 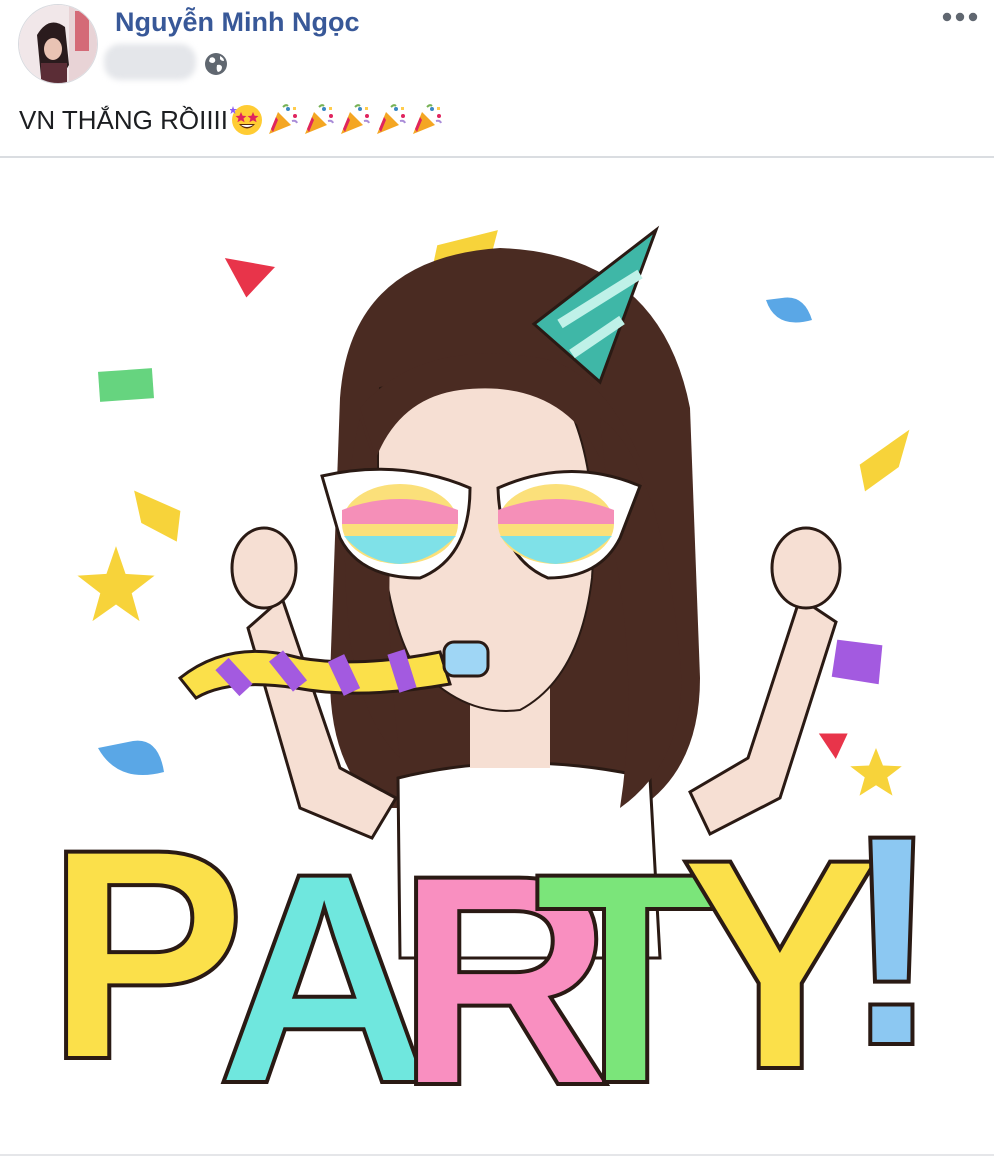 What do you see at coordinates (806, 568) in the screenshot?
I see `fist-right` at bounding box center [806, 568].